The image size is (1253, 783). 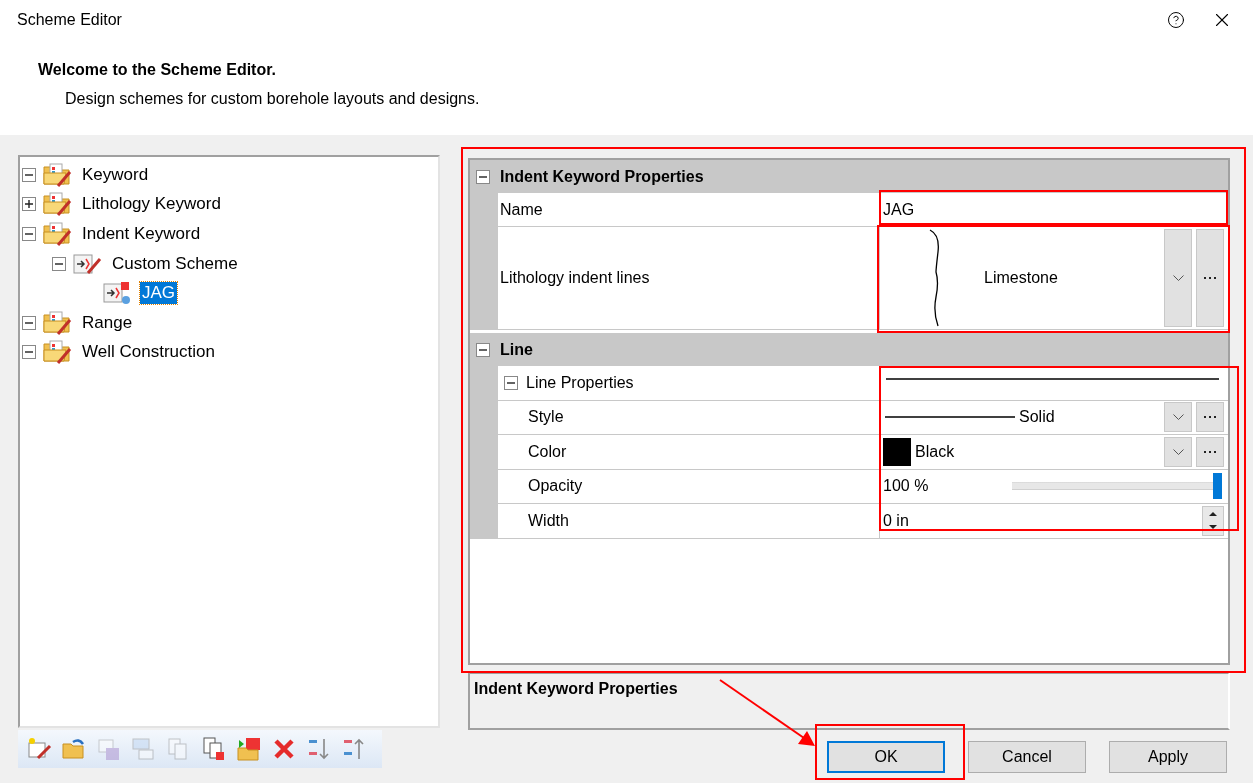 What do you see at coordinates (175, 263) in the screenshot?
I see `tree-item: Custom Scheme` at bounding box center [175, 263].